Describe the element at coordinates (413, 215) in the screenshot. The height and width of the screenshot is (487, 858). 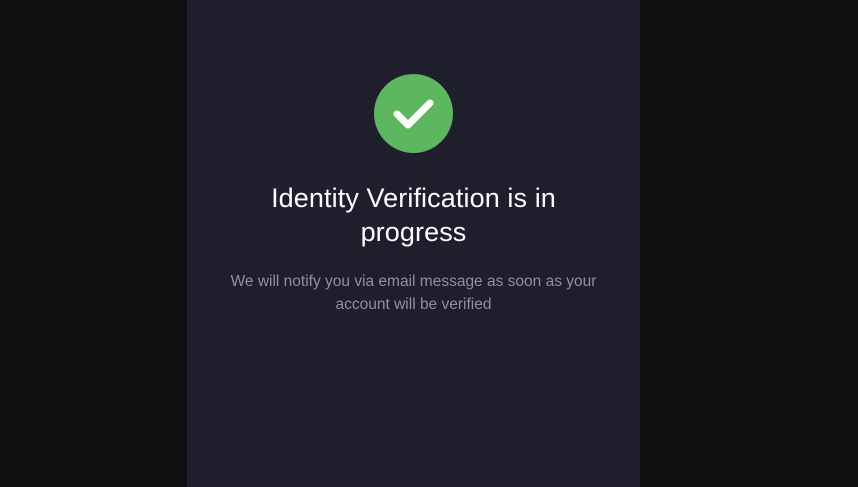
I see `verification-title: Identity Verification is in progress` at that location.